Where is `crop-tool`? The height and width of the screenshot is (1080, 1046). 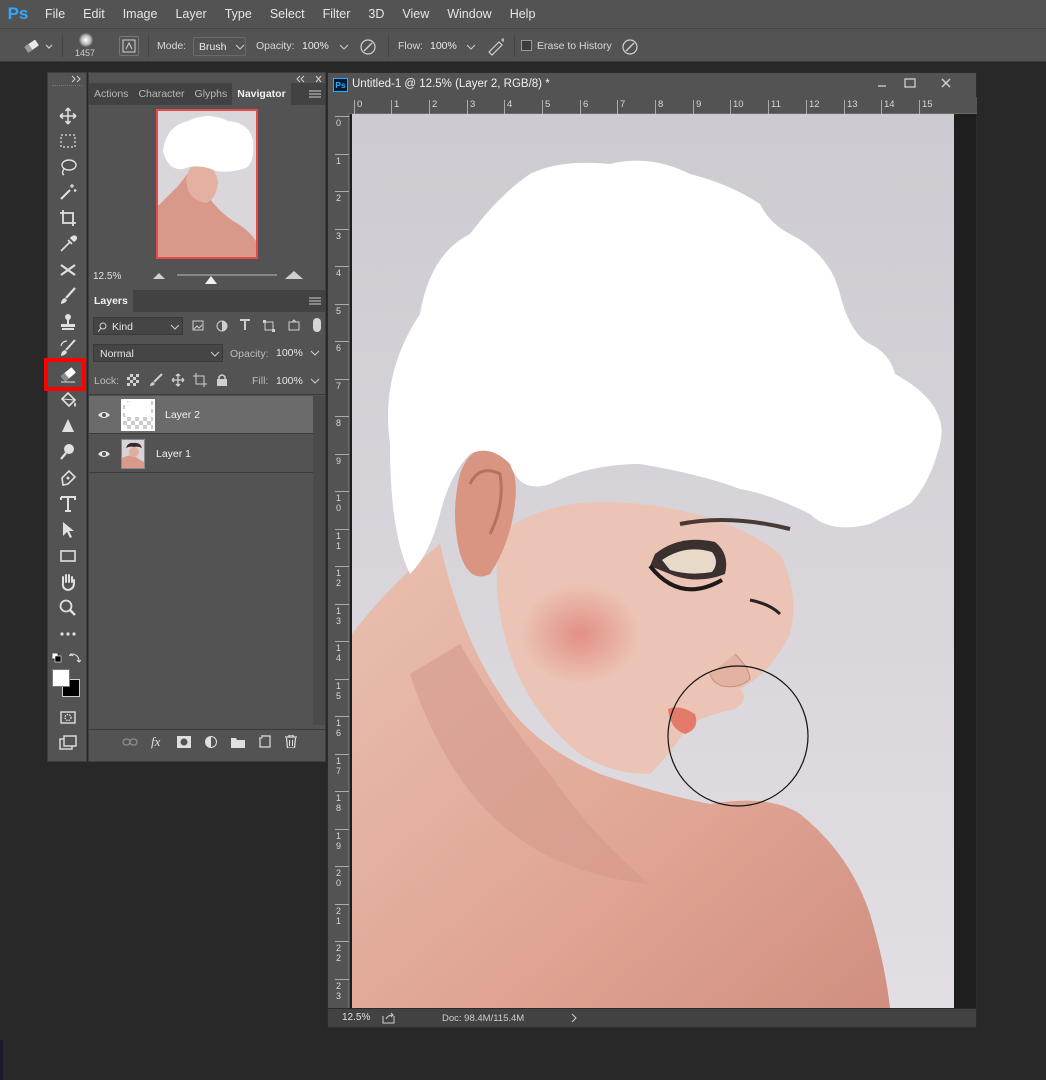 crop-tool is located at coordinates (67, 218).